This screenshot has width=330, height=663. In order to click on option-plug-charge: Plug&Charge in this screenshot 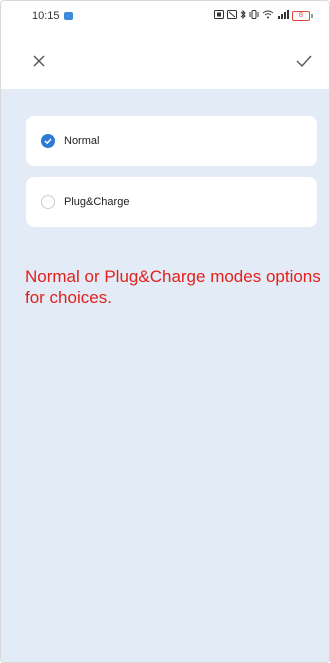, I will do `click(171, 202)`.